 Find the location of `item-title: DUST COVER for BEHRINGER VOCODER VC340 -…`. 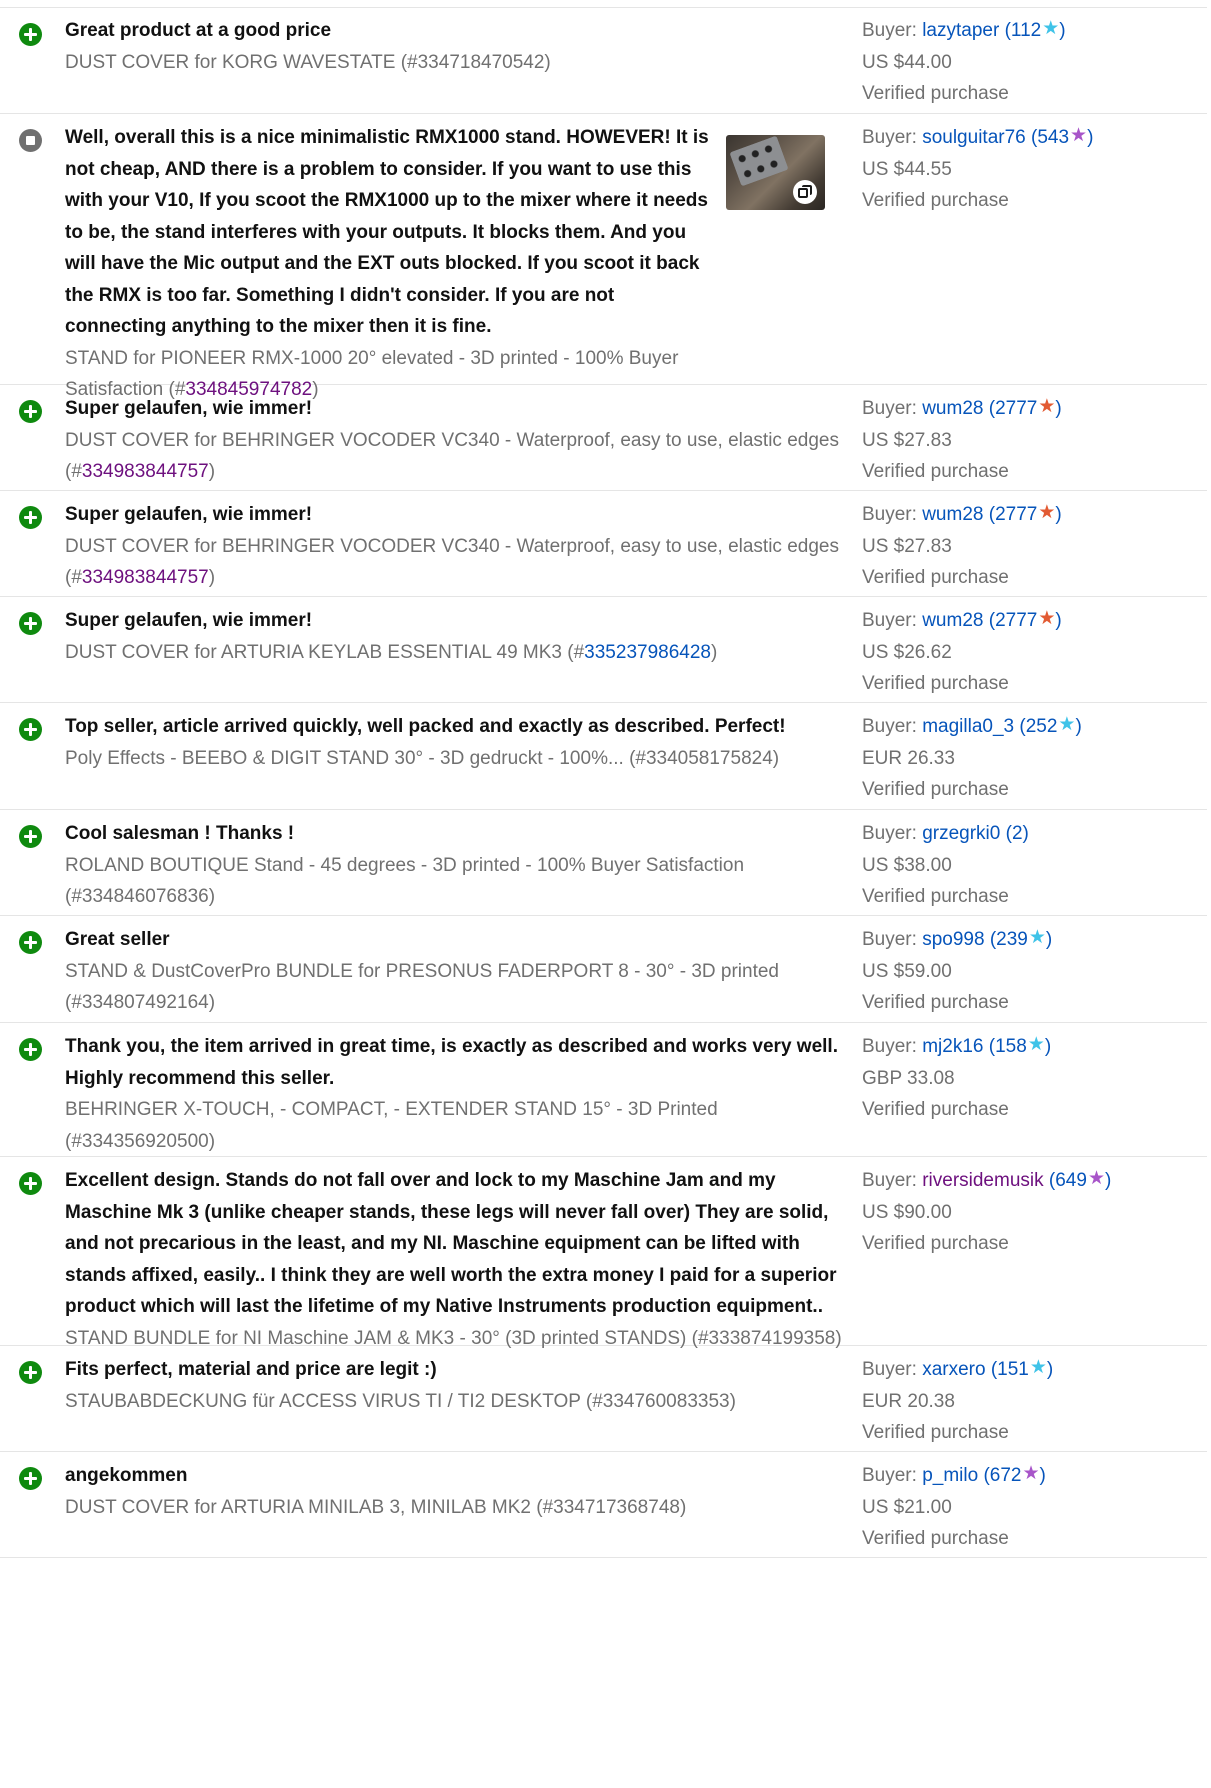

item-title: DUST COVER for BEHRINGER VOCODER VC340 -… is located at coordinates (452, 562).